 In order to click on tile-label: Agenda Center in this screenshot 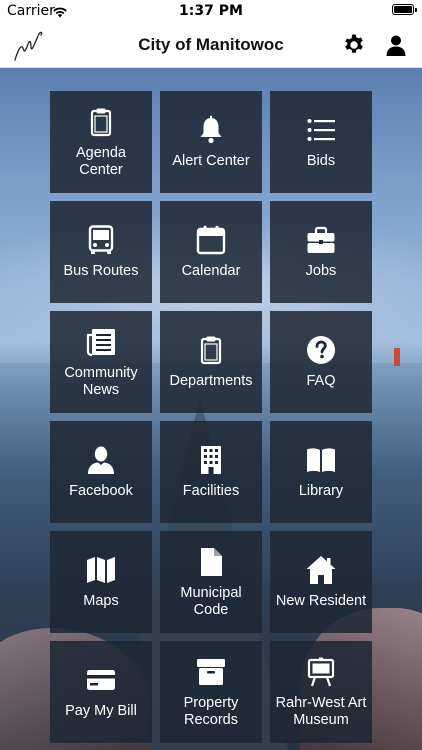, I will do `click(101, 161)`.